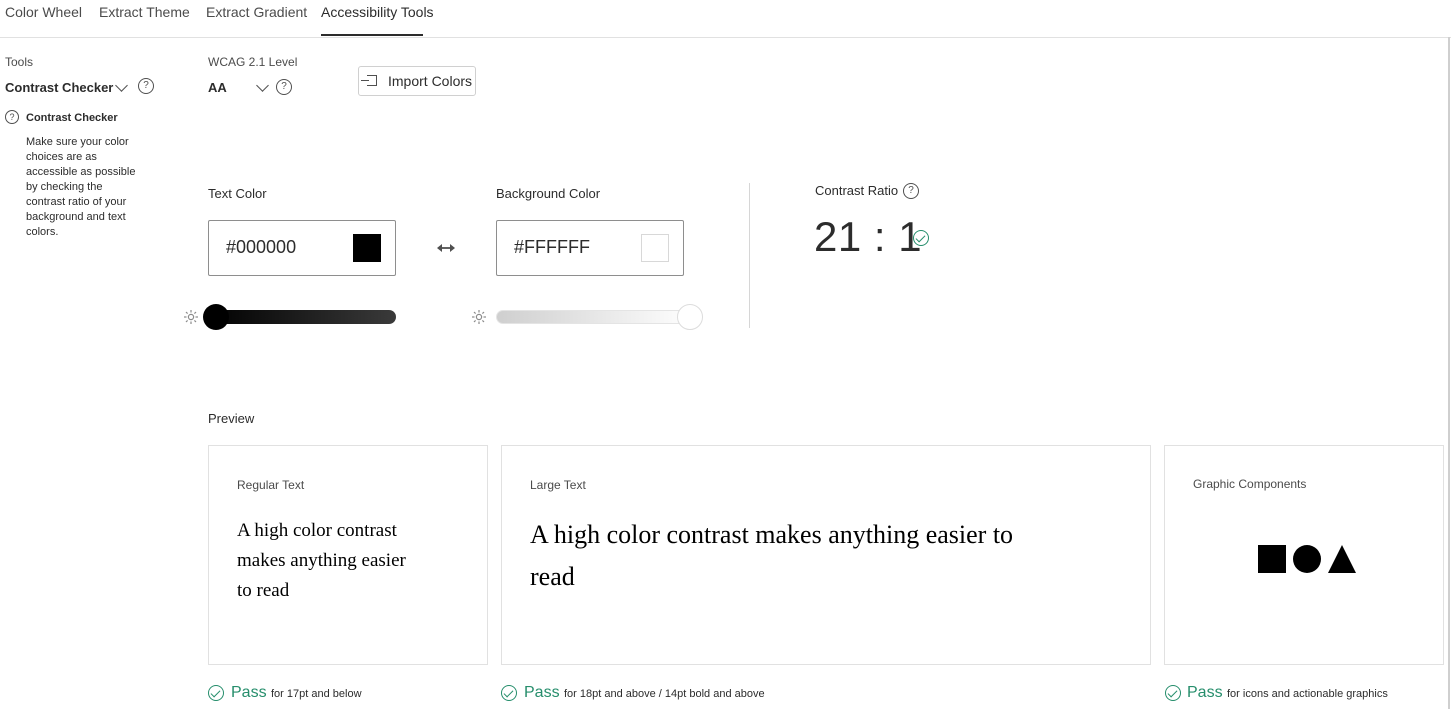 This screenshot has height=709, width=1451. I want to click on tab-accessibility-tools: Accessibility Tools, so click(377, 12).